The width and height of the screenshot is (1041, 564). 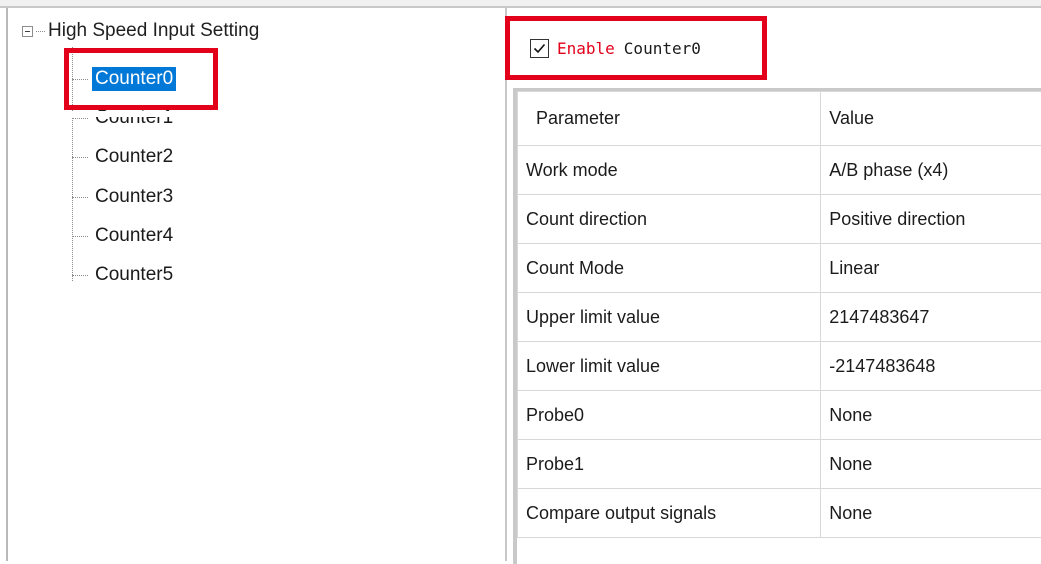 I want to click on parameter-cell: Probe0, so click(x=669, y=415).